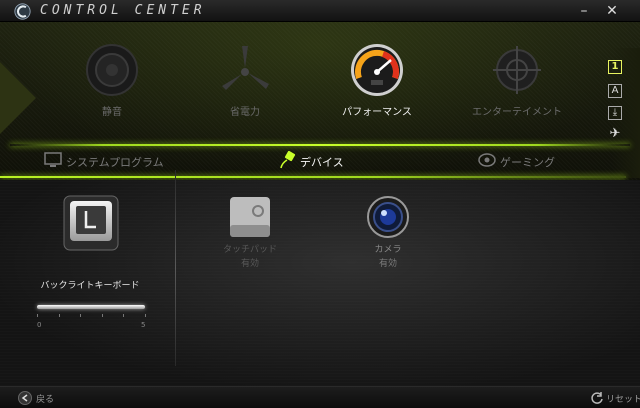  I want to click on tab-system-programs: システムプログラム, so click(104, 161).